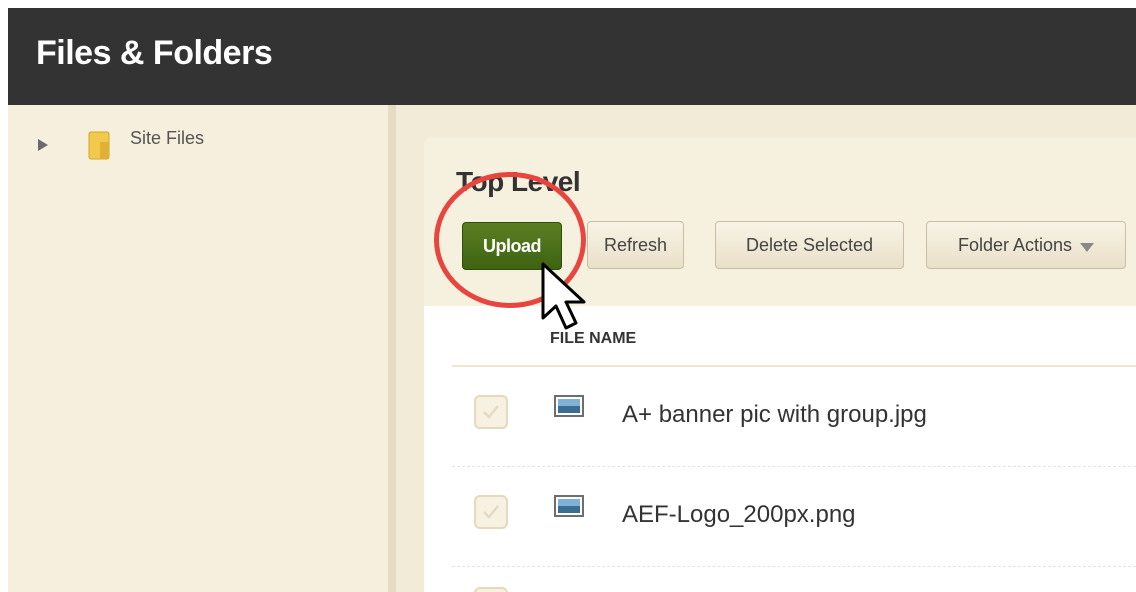 The image size is (1136, 592). I want to click on chevron-down-icon, so click(1087, 247).